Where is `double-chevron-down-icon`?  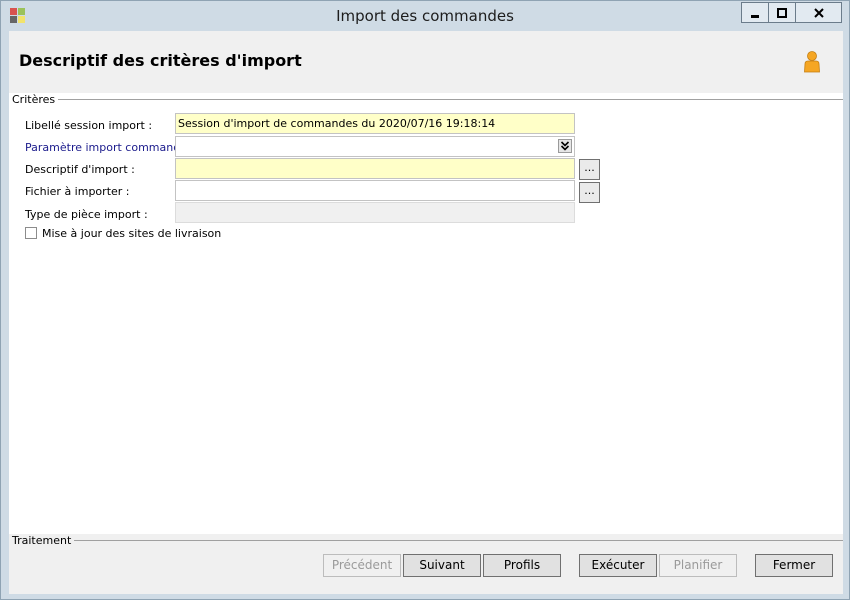 double-chevron-down-icon is located at coordinates (565, 146).